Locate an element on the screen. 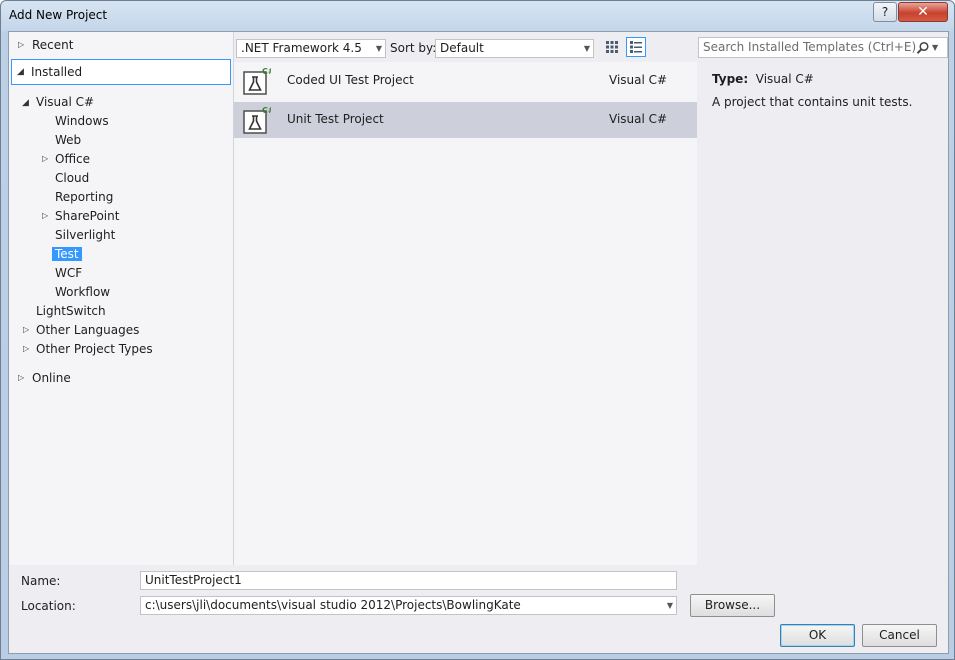 The image size is (955, 660). type-label: Type: is located at coordinates (730, 79).